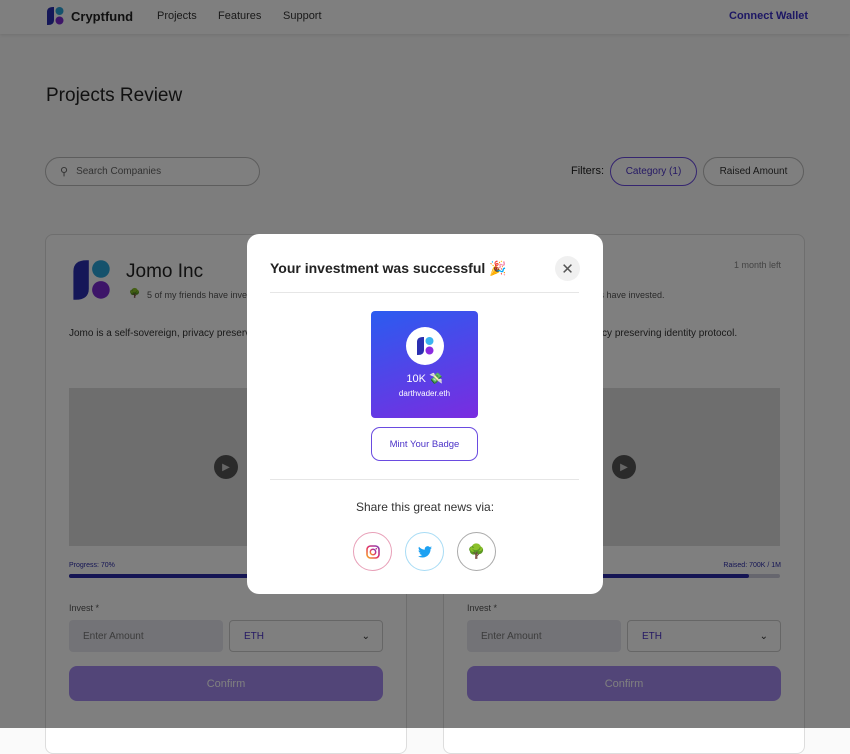 Image resolution: width=850 pixels, height=754 pixels. Describe the element at coordinates (372, 551) in the screenshot. I see `instagram-icon` at that location.